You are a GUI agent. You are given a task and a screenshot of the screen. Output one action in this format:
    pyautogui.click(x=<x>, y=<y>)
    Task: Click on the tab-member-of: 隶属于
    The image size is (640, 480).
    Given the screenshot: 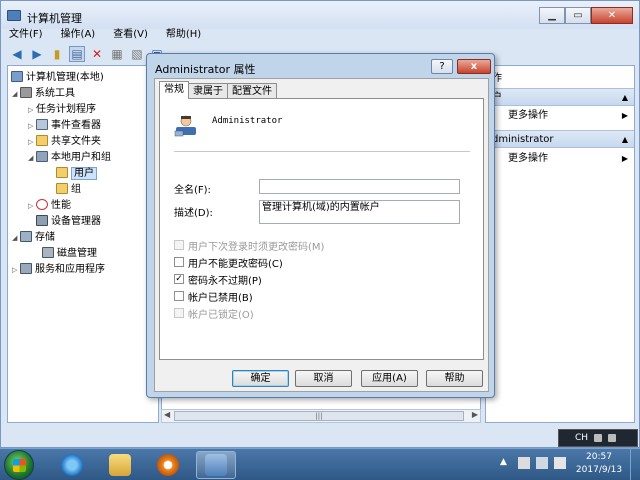 What is the action you would take?
    pyautogui.click(x=208, y=91)
    